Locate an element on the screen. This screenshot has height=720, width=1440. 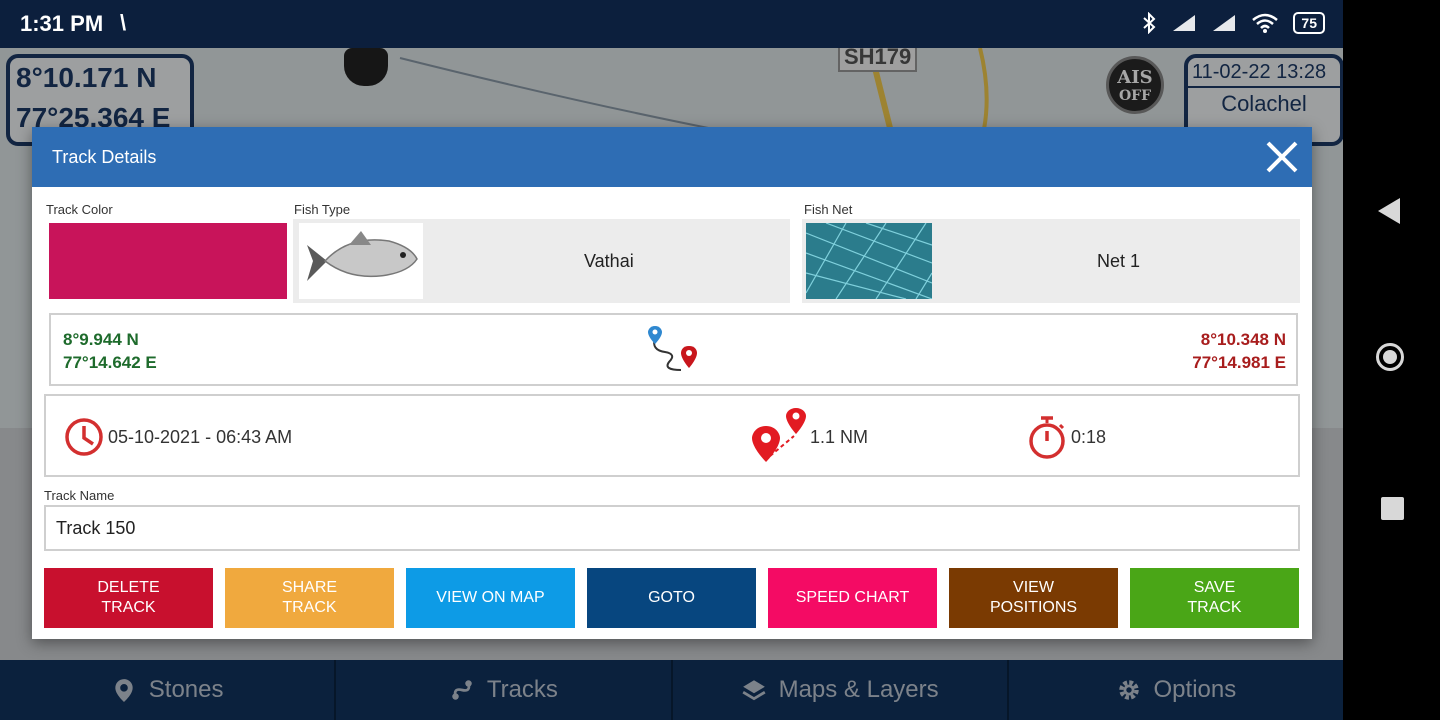
status-time: 1:31 PM is located at coordinates (62, 23).